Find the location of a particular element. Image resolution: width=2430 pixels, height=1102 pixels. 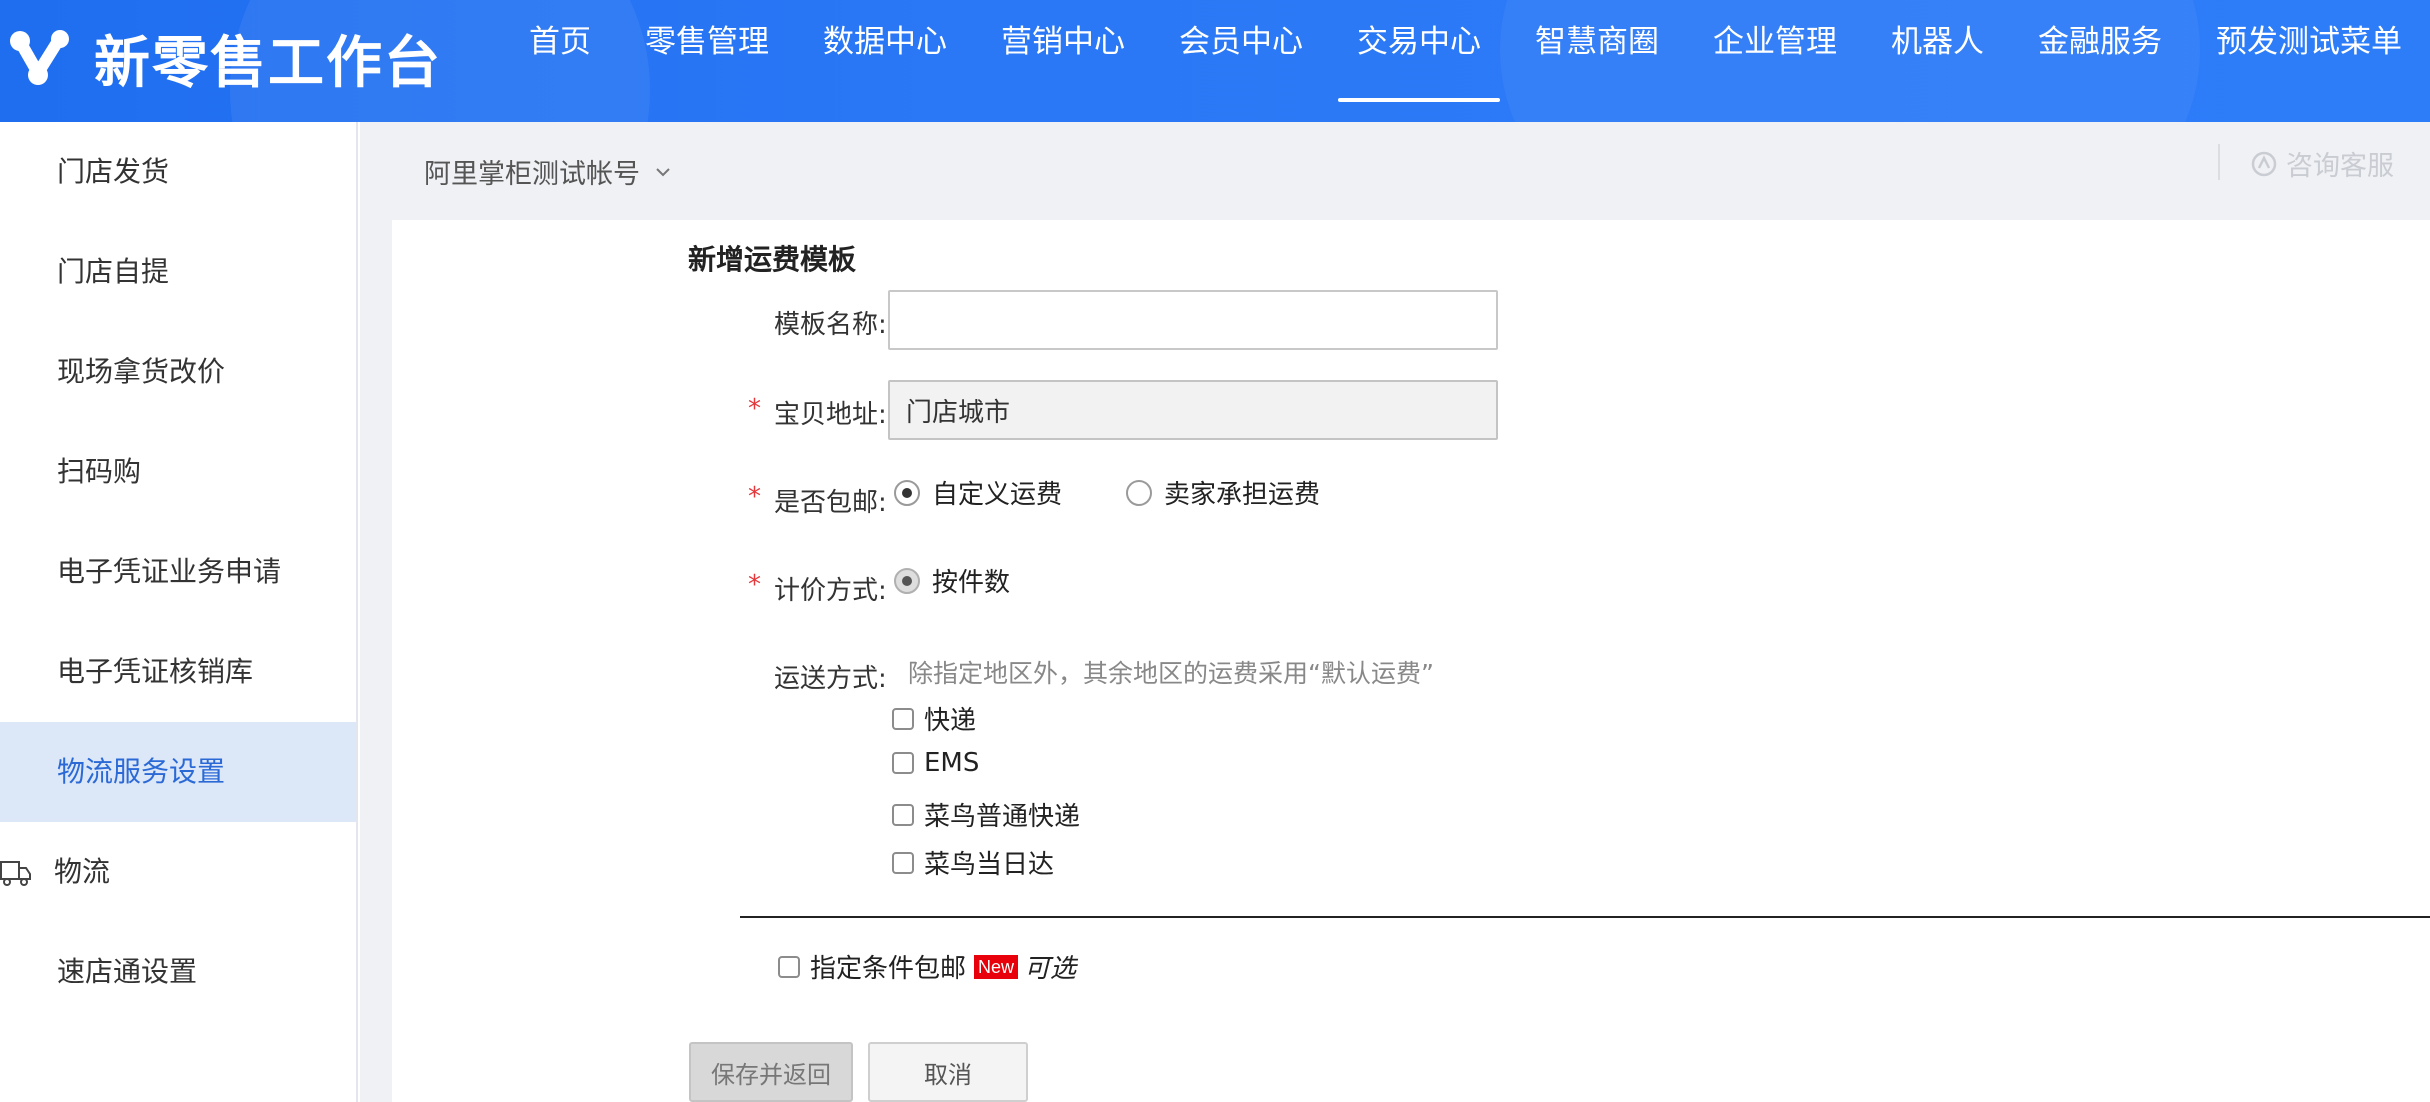

pricing-label: 计价方式: is located at coordinates (830, 591).